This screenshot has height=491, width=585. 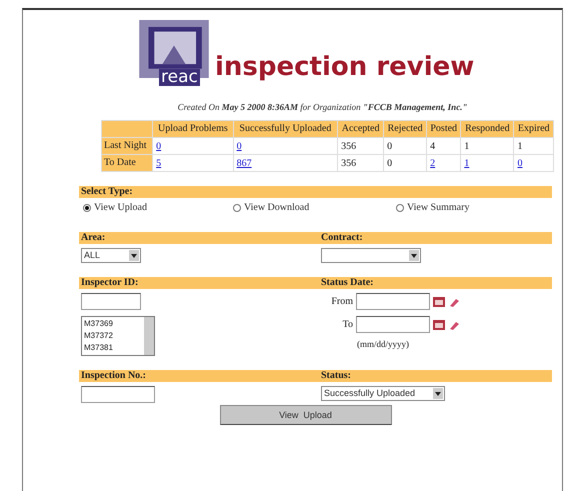 I want to click on section-label: Inspector ID:, so click(x=110, y=283).